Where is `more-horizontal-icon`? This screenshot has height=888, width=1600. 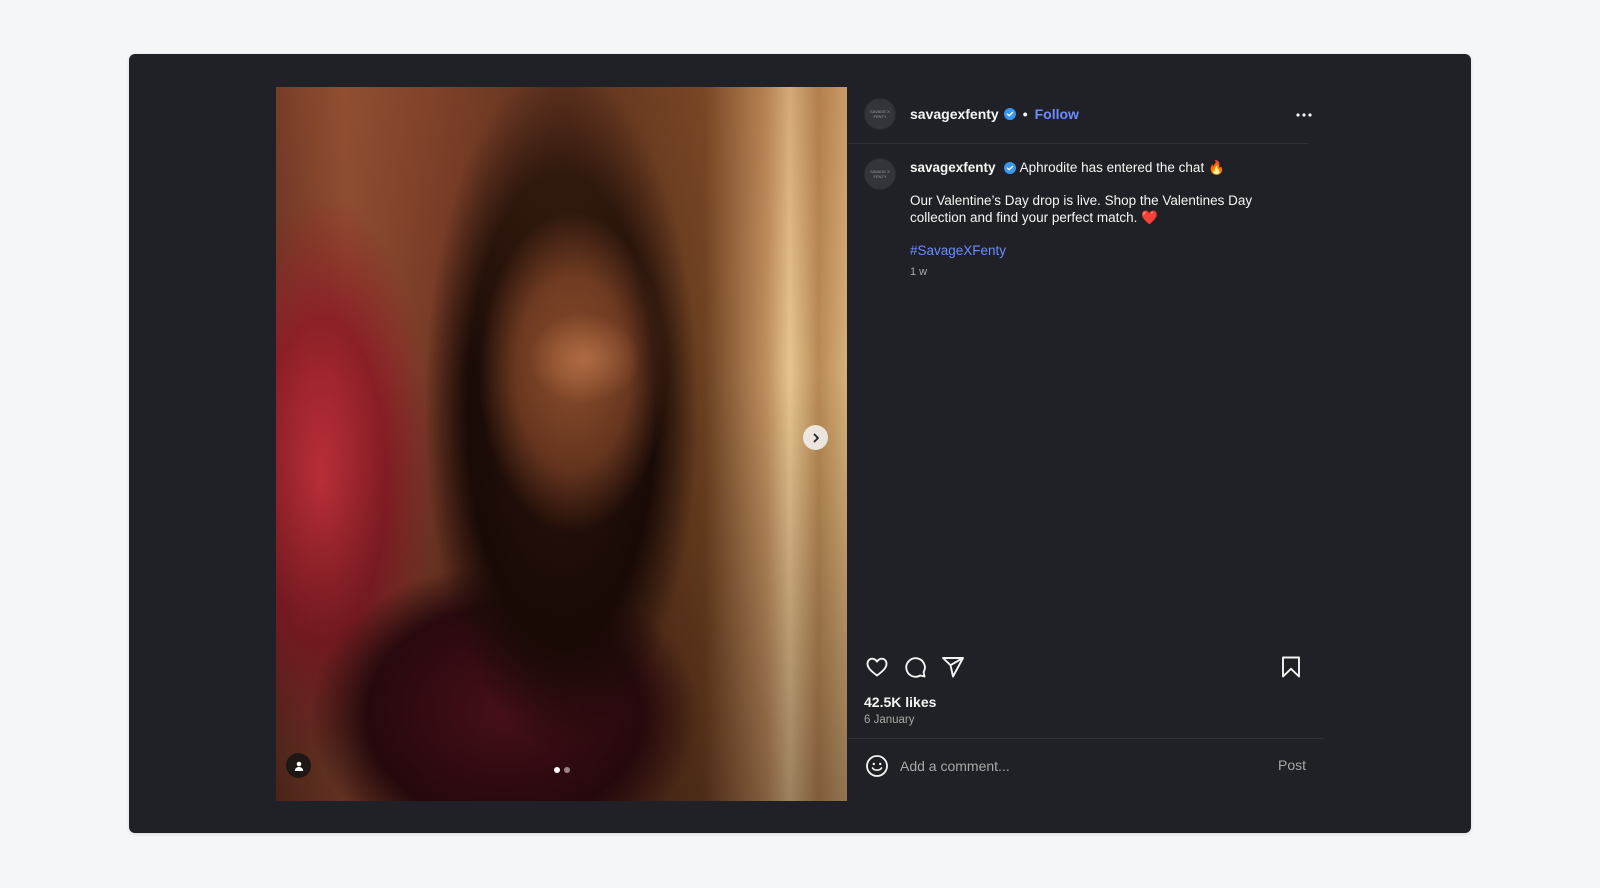 more-horizontal-icon is located at coordinates (1304, 115).